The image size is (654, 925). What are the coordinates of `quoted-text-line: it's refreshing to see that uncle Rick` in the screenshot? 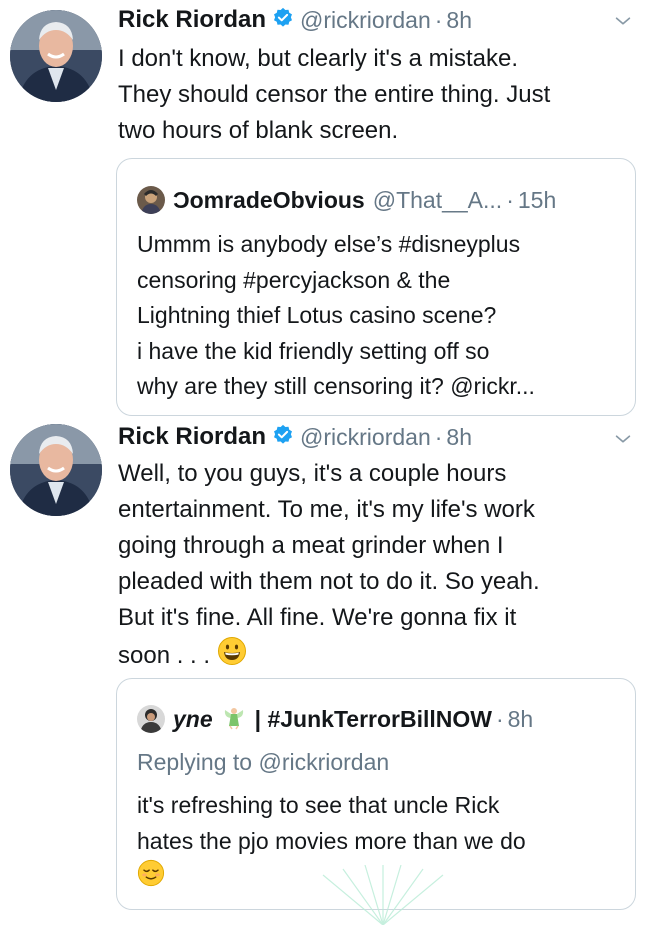 It's located at (318, 805).